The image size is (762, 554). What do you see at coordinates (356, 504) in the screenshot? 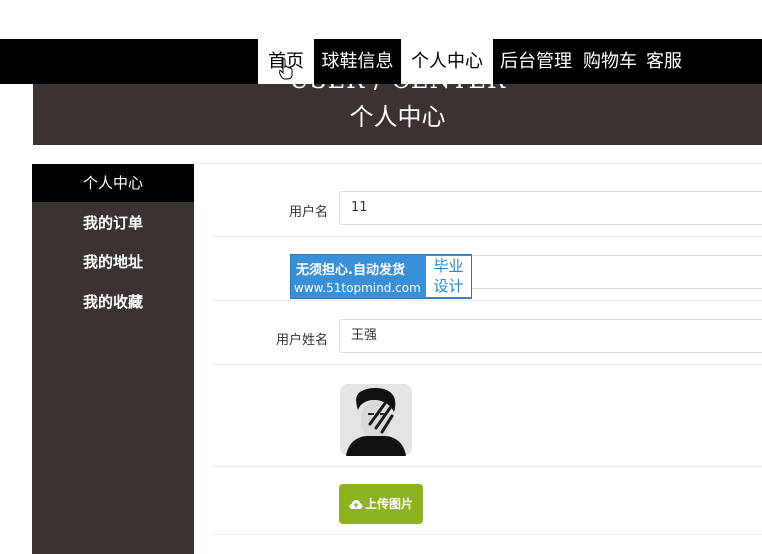
I see `cloud-upload-icon` at bounding box center [356, 504].